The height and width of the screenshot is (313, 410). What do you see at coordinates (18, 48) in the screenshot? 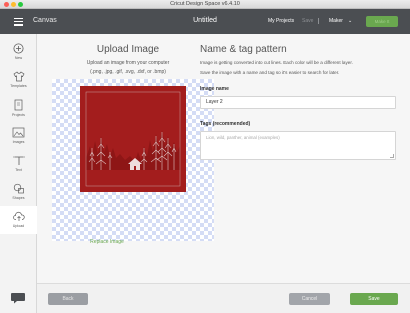
I see `plus-circle-icon` at bounding box center [18, 48].